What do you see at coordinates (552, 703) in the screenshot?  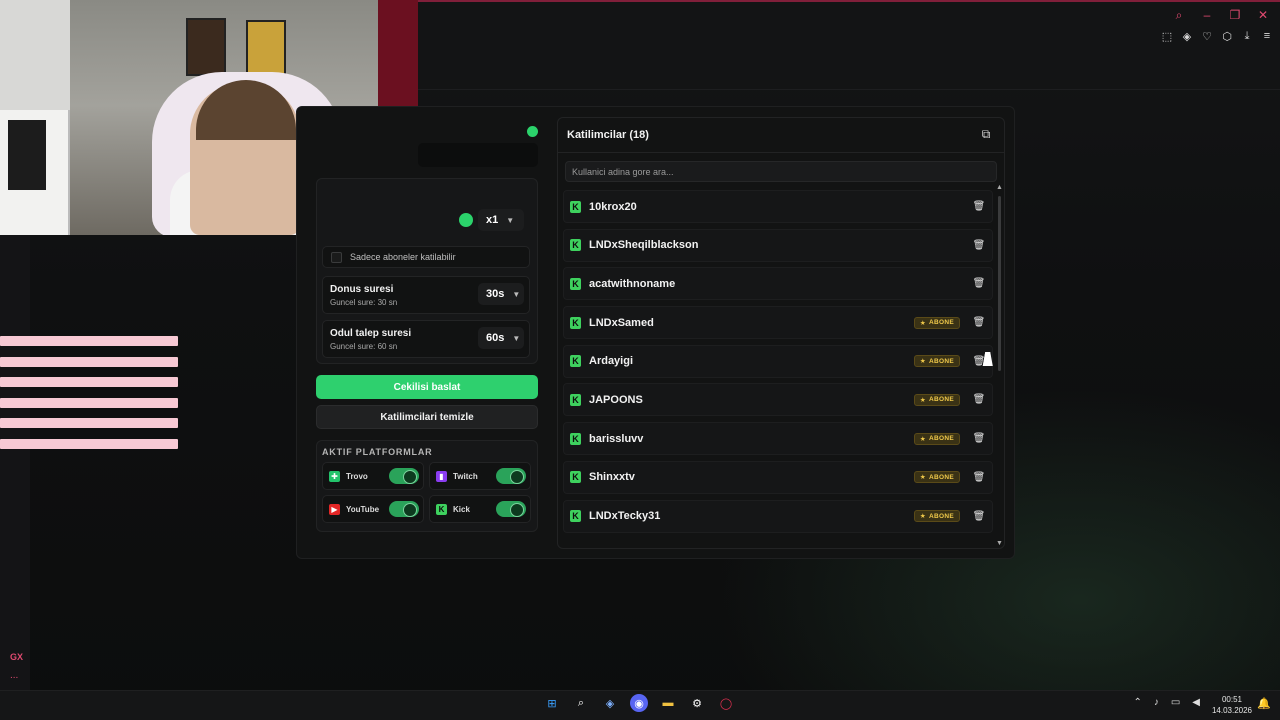 I see `windows-start-icon: ⊞` at bounding box center [552, 703].